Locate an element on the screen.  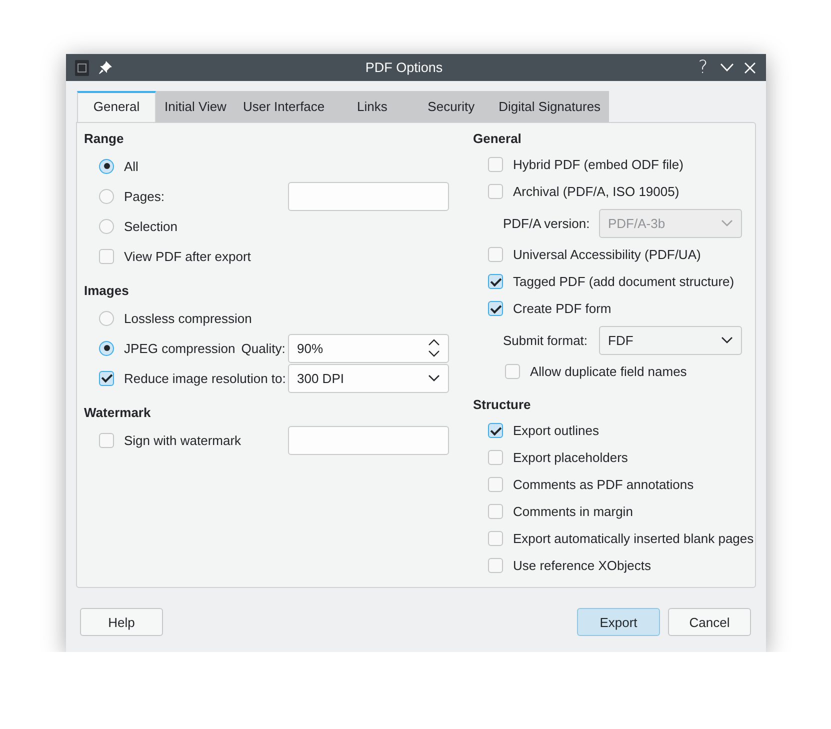
dialog-button: Cancel is located at coordinates (709, 622).